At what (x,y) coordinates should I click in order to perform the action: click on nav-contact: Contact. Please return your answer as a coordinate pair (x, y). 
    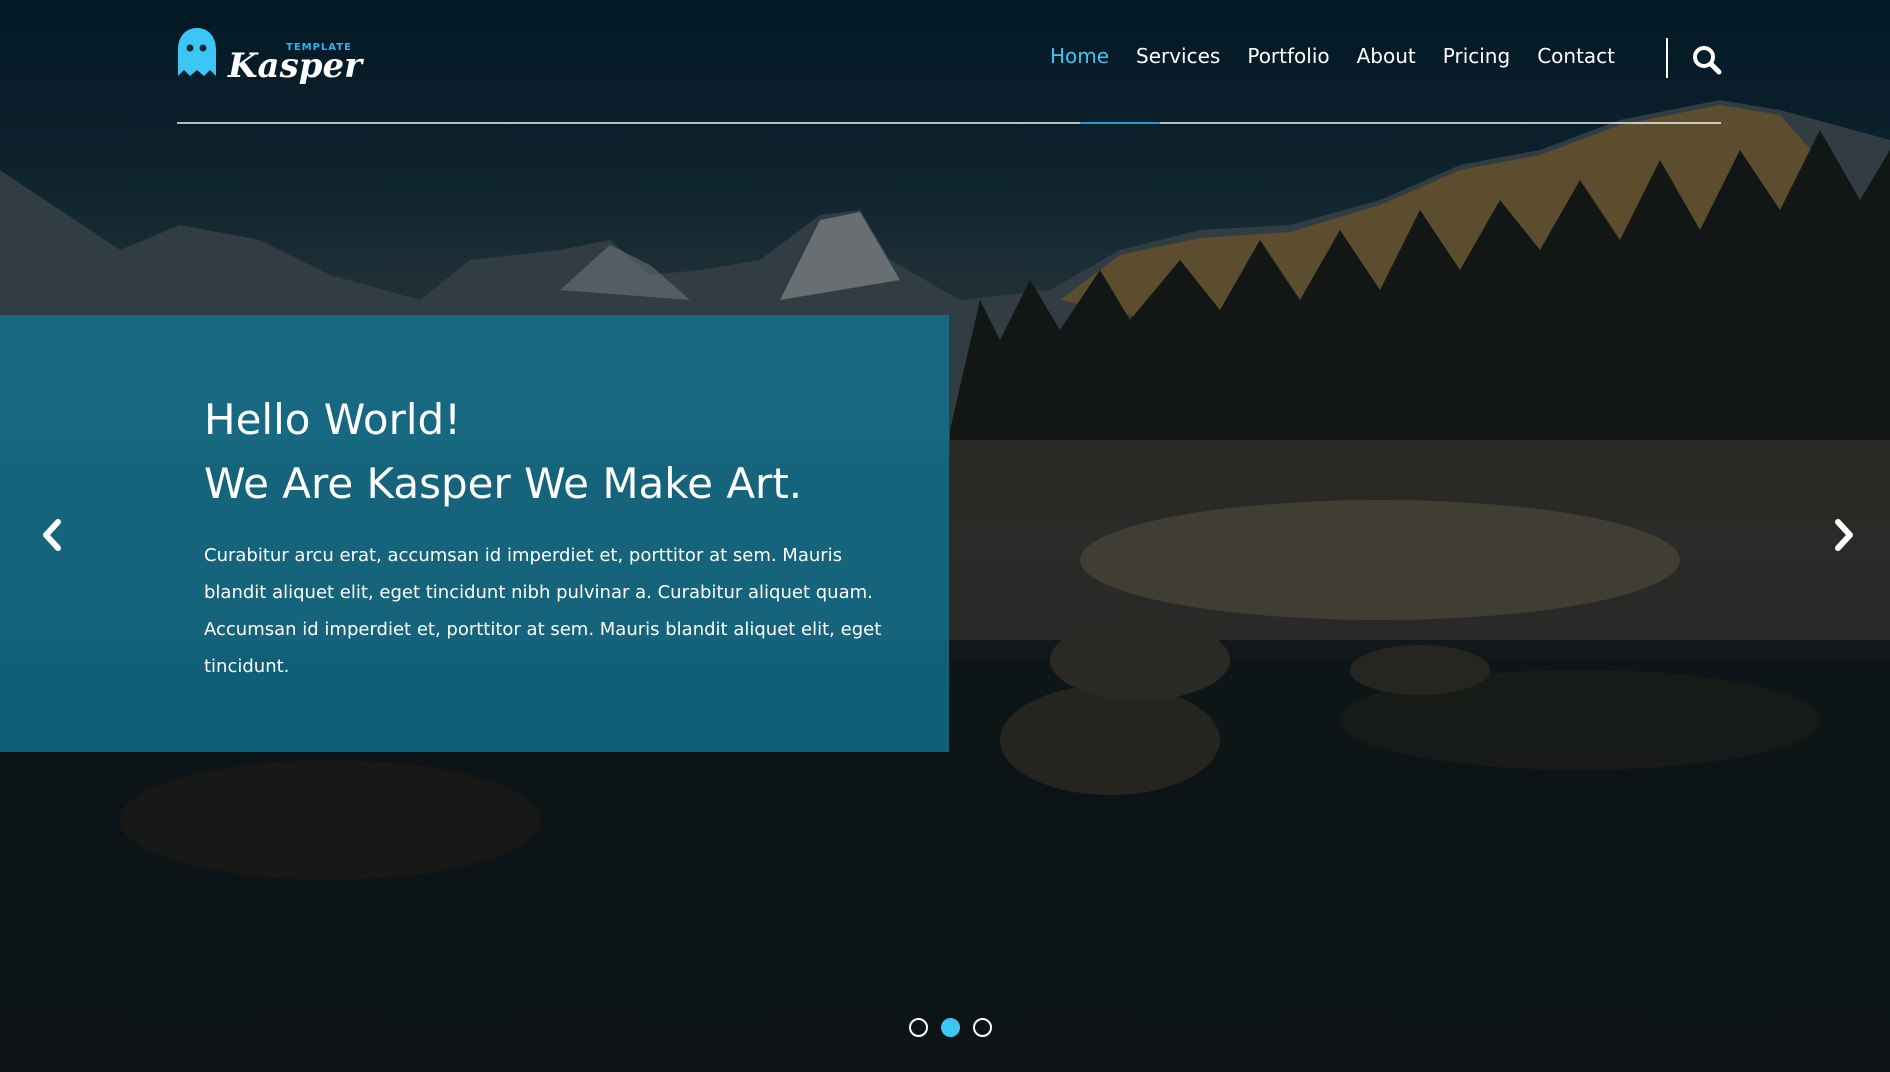
    Looking at the image, I should click on (1576, 56).